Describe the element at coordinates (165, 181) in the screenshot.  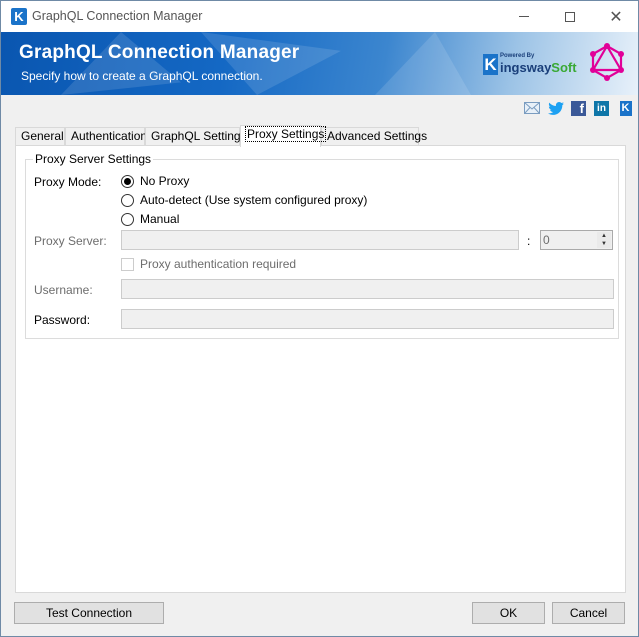
I see `radio-label: No Proxy` at that location.